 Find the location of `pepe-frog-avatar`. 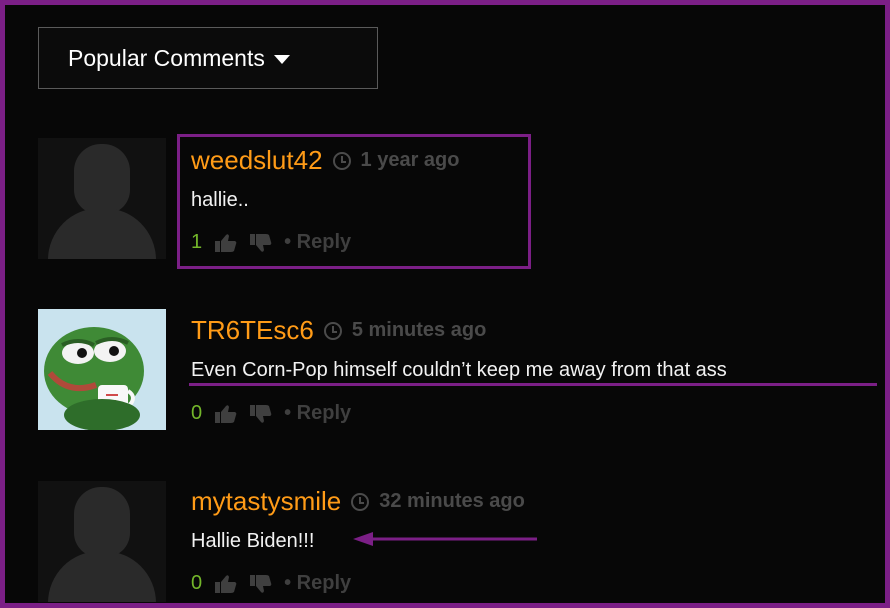

pepe-frog-avatar is located at coordinates (102, 369).